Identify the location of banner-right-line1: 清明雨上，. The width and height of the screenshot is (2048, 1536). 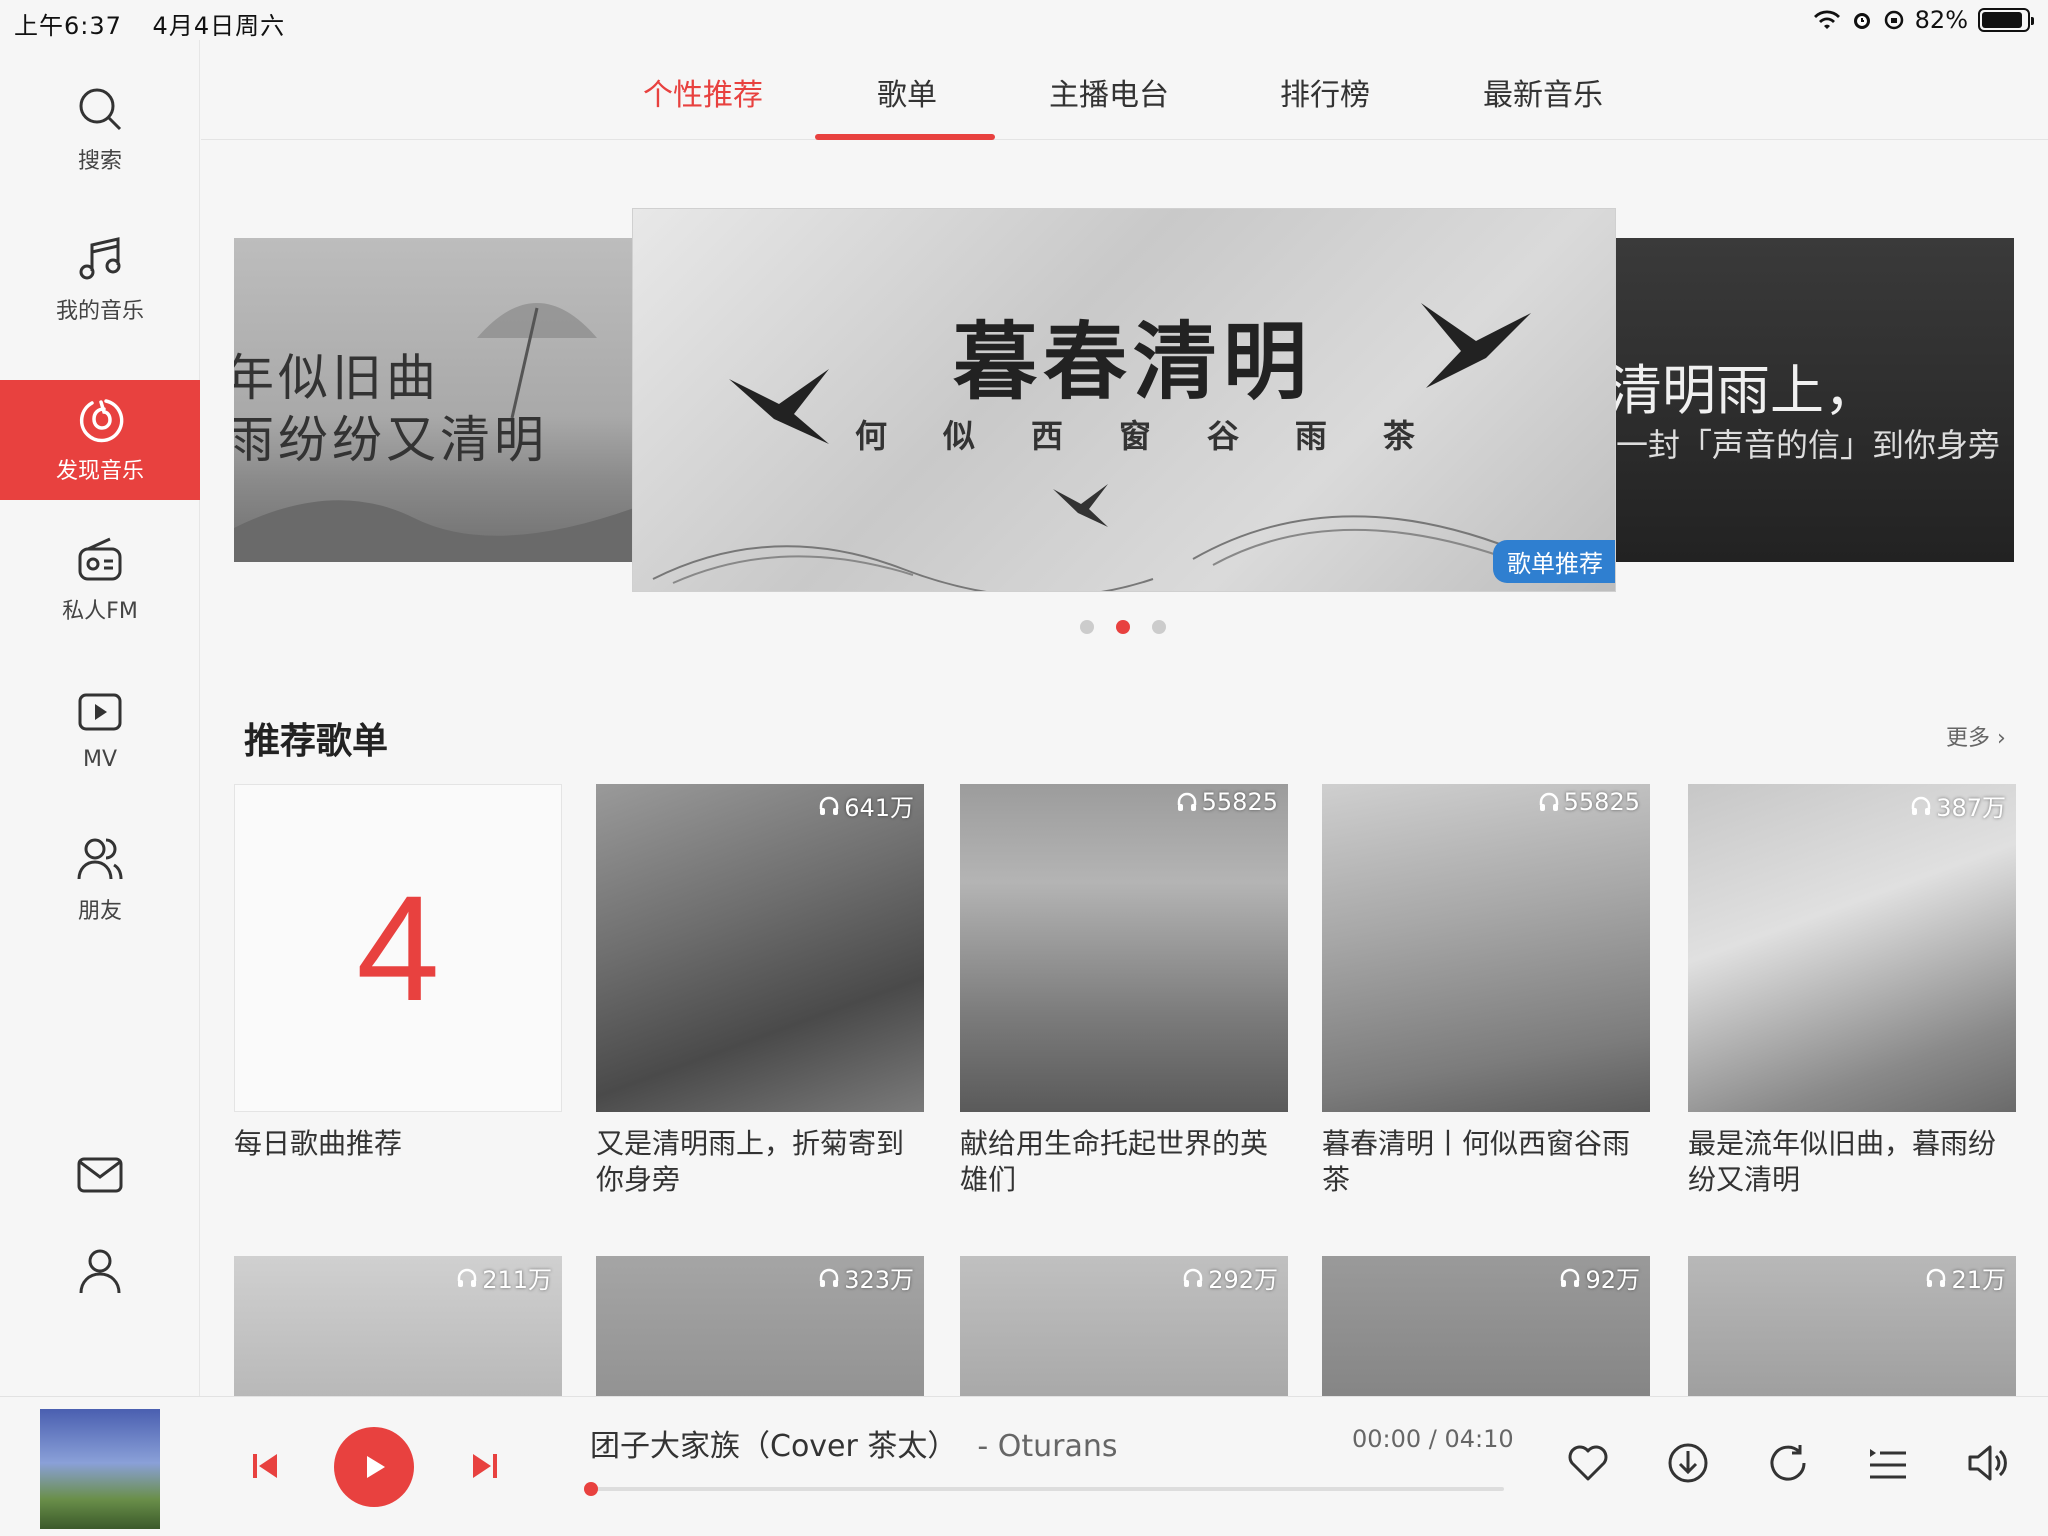
(1747, 390).